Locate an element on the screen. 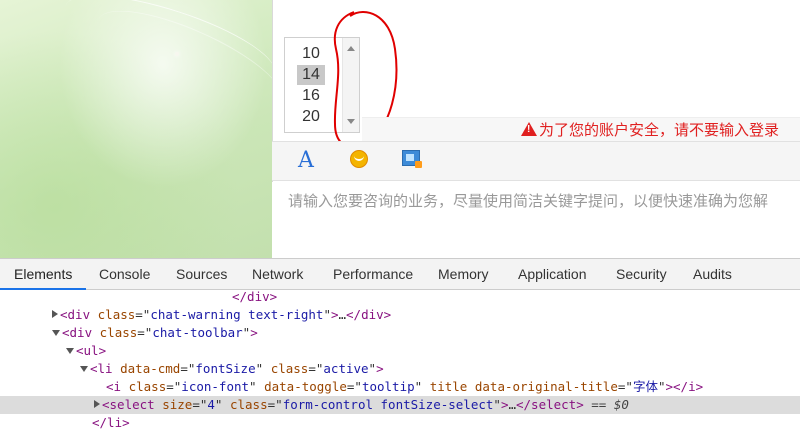  dom-attr-value: chat-warning text-right is located at coordinates (237, 314).